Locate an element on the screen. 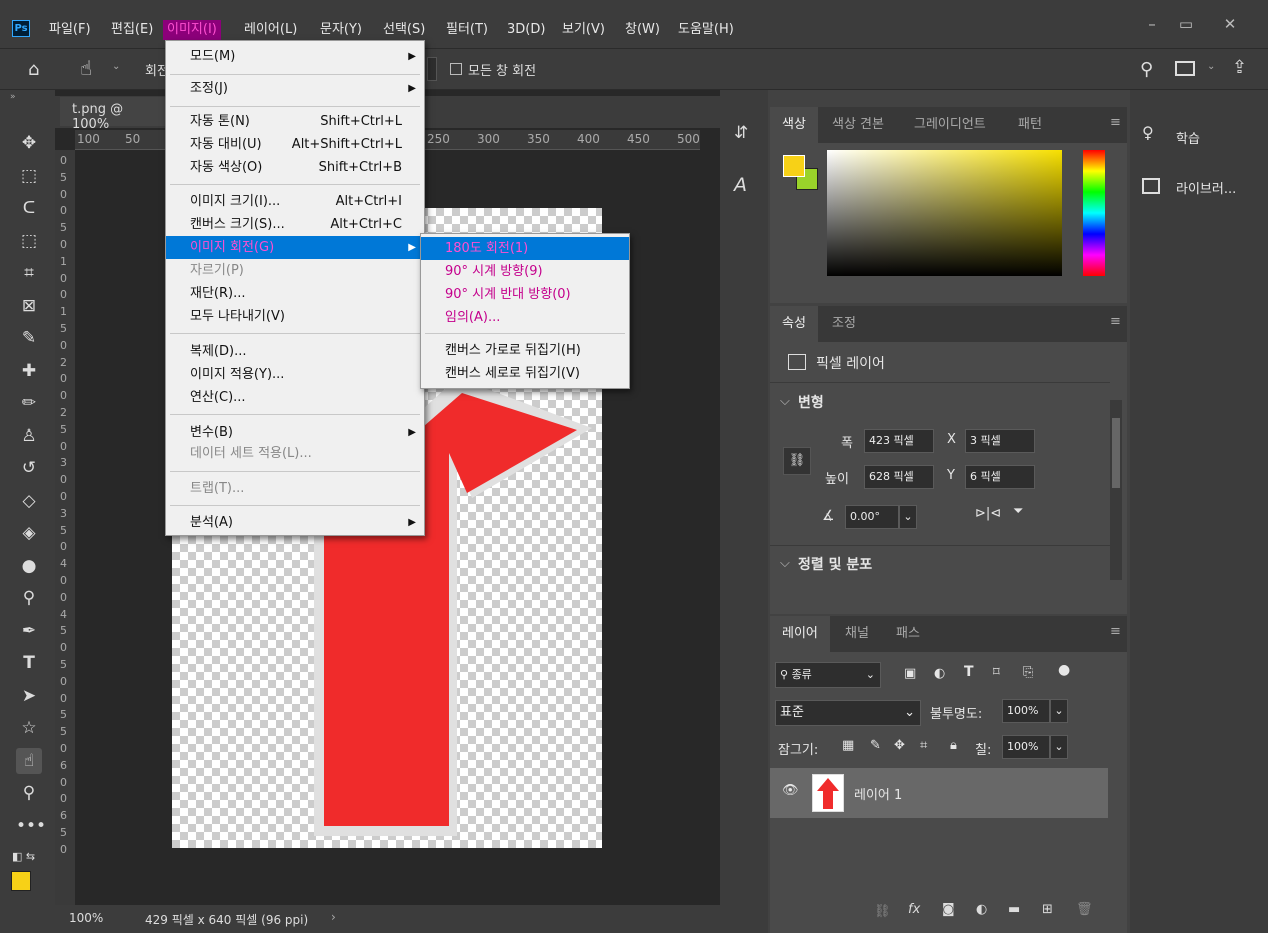  layer-row: 👁︎ 레이어 1 is located at coordinates (939, 793).